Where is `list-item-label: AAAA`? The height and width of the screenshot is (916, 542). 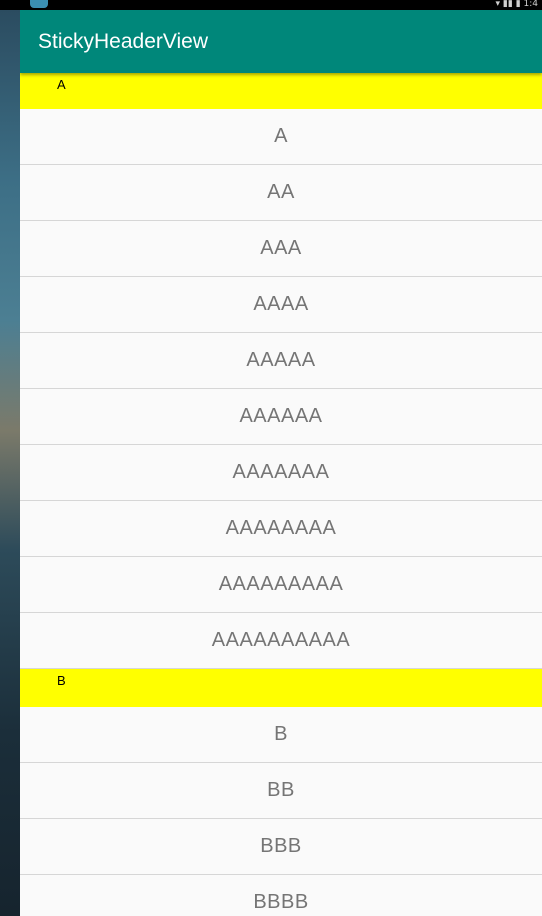 list-item-label: AAAA is located at coordinates (281, 304).